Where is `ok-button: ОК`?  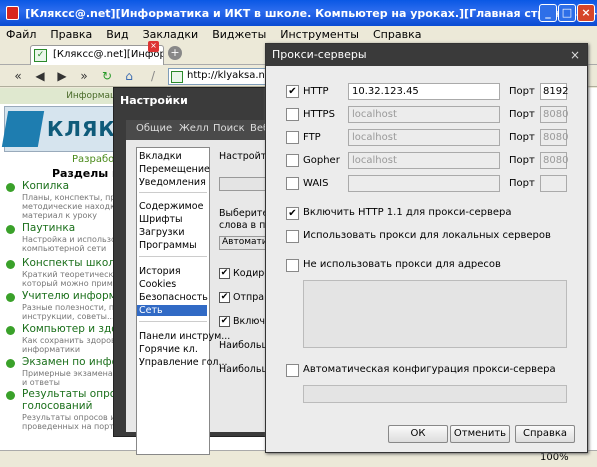
ok-button: ОК is located at coordinates (418, 434).